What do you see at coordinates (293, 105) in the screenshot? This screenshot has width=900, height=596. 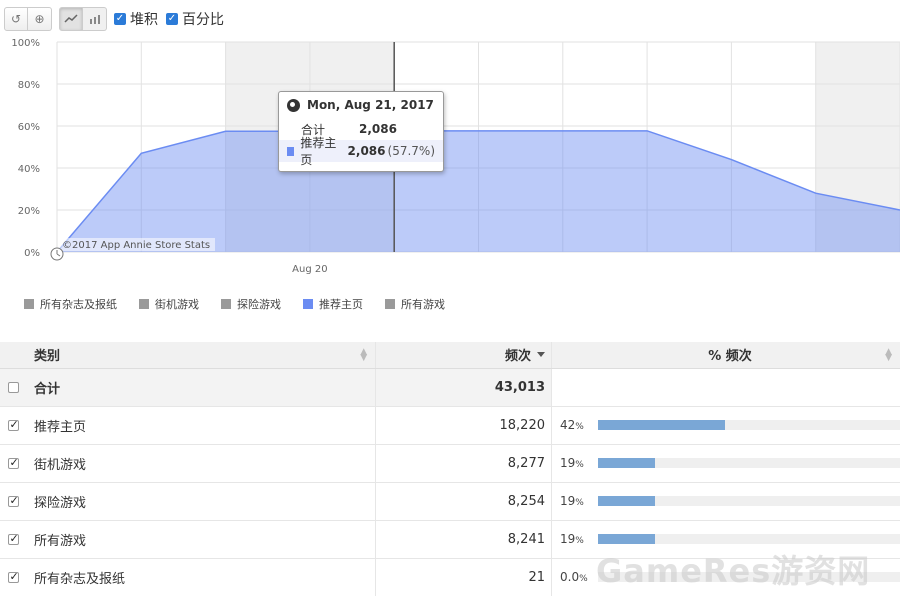 I see `globe-icon` at bounding box center [293, 105].